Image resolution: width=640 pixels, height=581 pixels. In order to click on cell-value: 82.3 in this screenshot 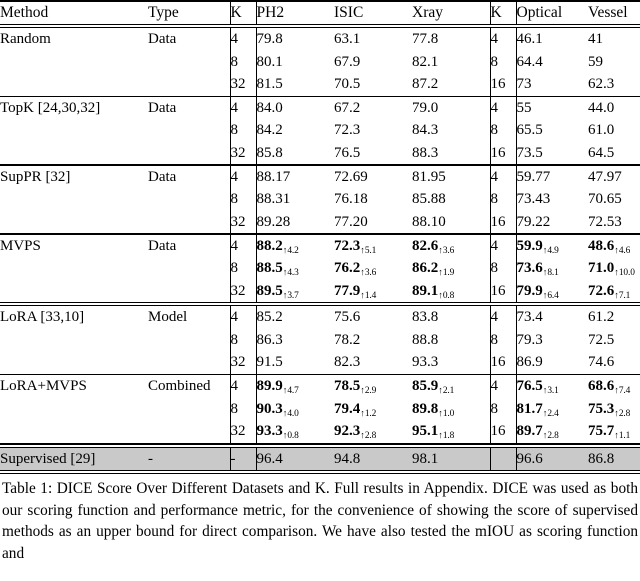, I will do `click(347, 362)`.